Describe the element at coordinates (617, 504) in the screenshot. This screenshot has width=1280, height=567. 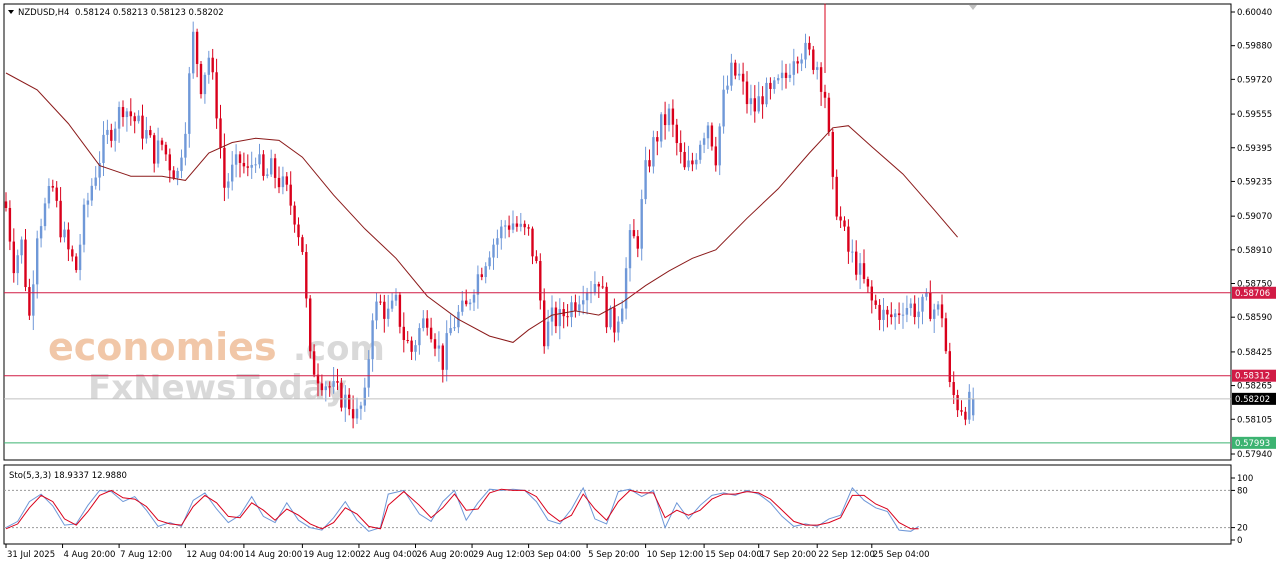
I see `stochastic-panel-frame` at that location.